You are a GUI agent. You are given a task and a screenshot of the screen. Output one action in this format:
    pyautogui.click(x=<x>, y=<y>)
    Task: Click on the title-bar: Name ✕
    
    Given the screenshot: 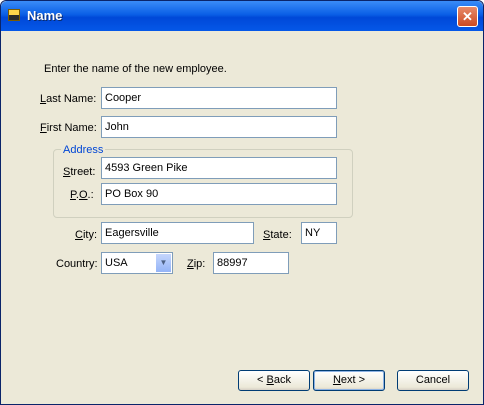 What is the action you would take?
    pyautogui.click(x=242, y=16)
    